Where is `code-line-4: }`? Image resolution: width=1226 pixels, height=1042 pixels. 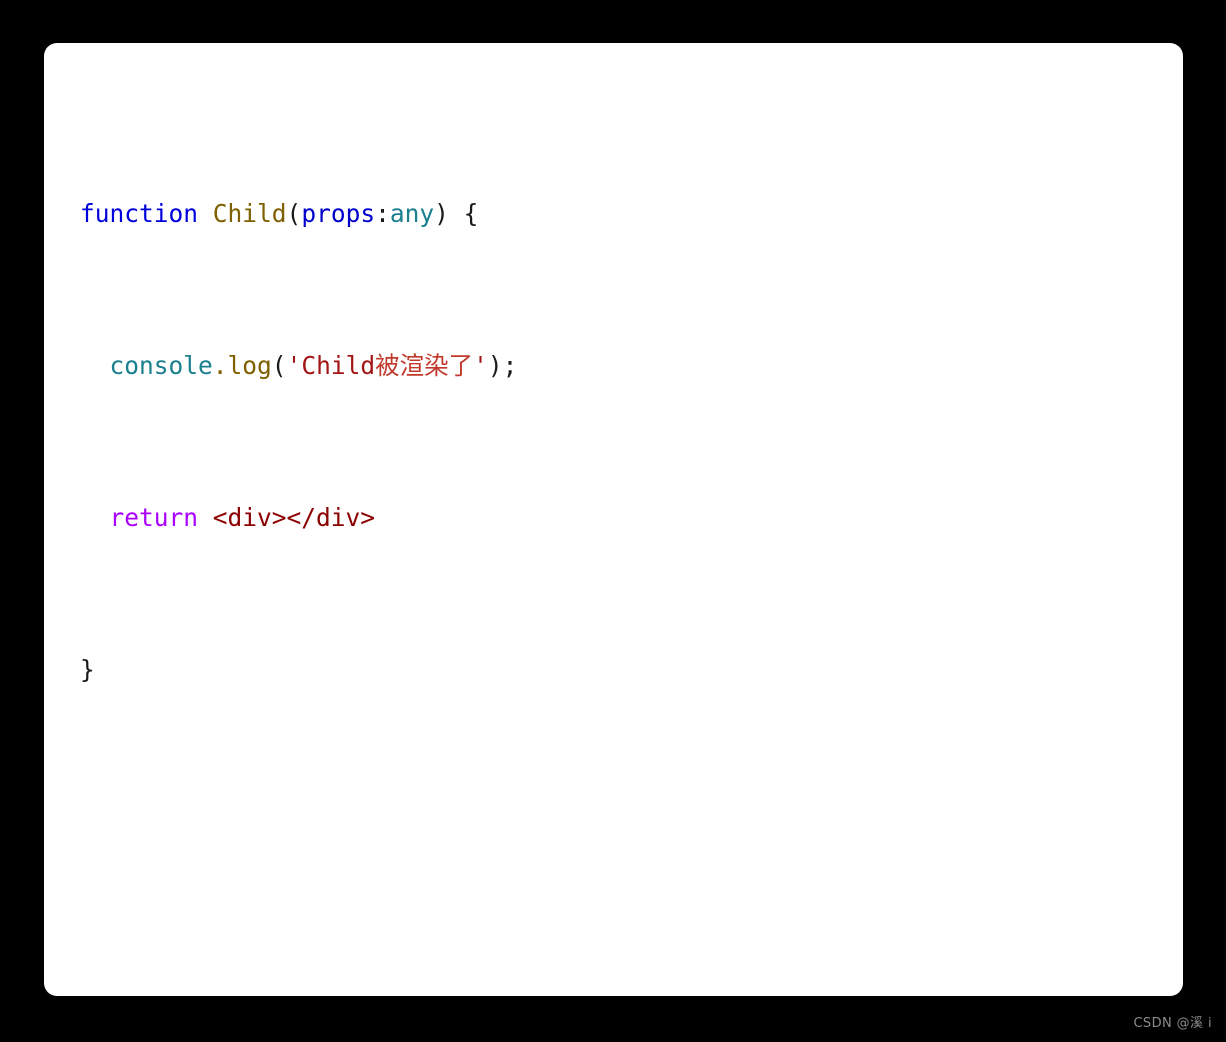 code-line-4: } is located at coordinates (456, 670).